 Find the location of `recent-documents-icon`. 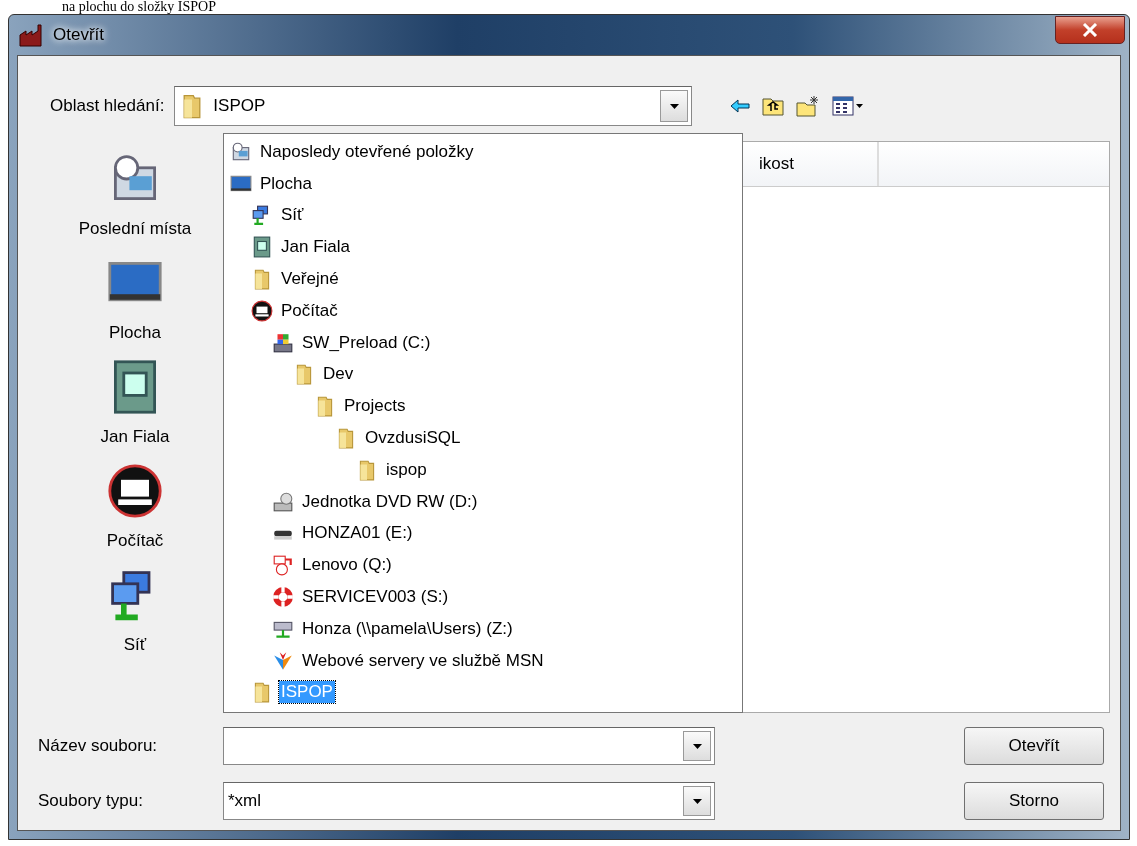

recent-documents-icon is located at coordinates (241, 151).